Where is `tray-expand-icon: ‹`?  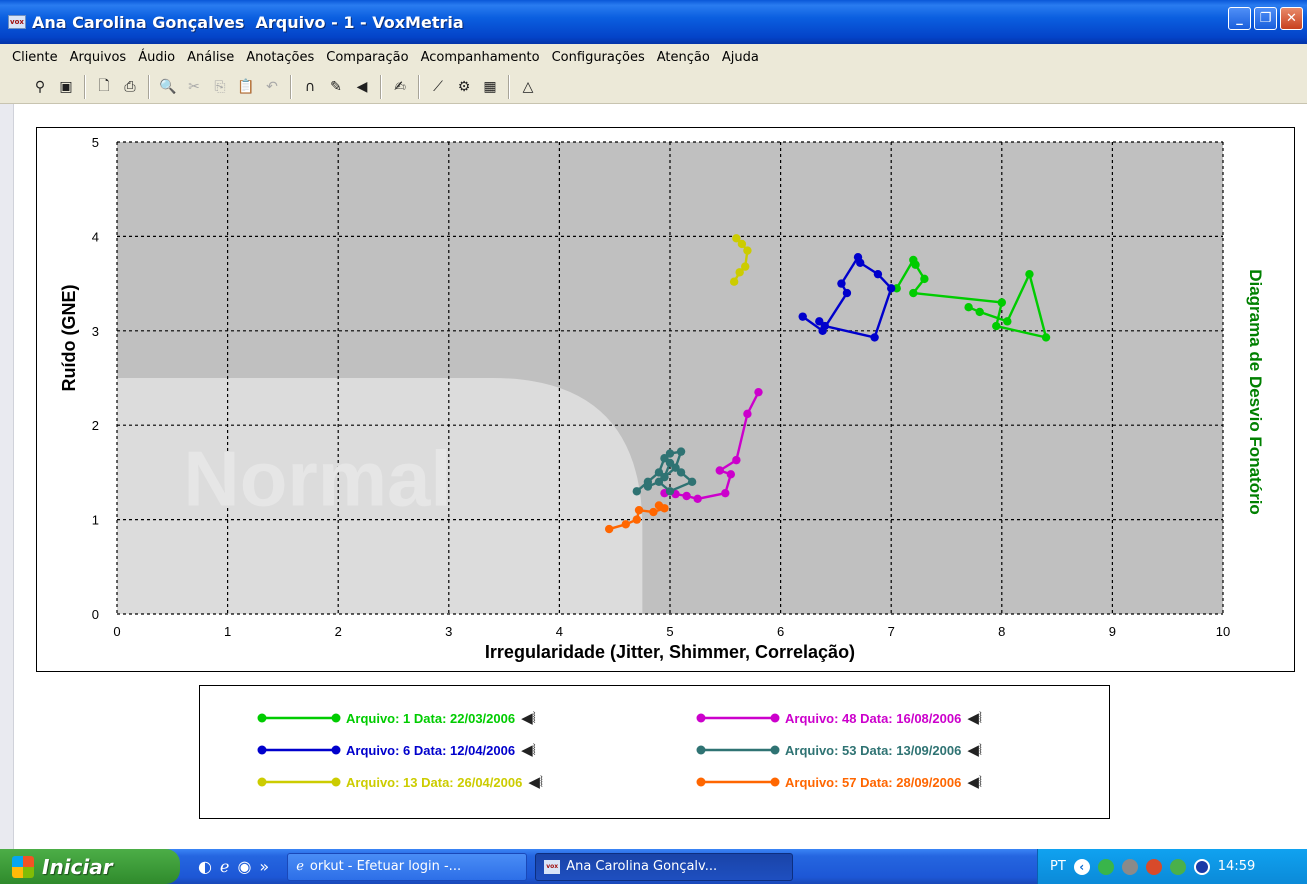
tray-expand-icon: ‹ is located at coordinates (1081, 866).